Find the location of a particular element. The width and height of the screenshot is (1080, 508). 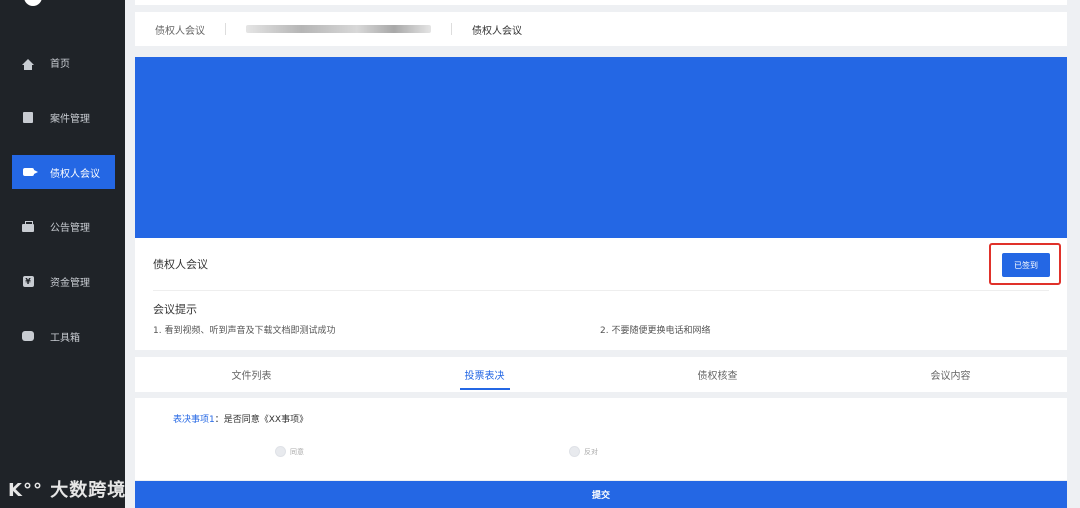

breadcrumb-separator is located at coordinates (225, 29).